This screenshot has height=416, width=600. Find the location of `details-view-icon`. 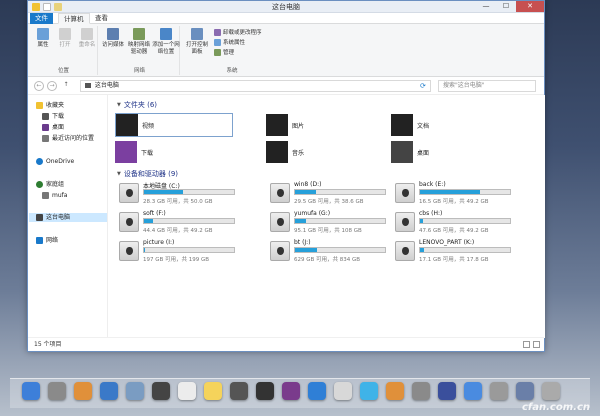

details-view-icon is located at coordinates (526, 344).